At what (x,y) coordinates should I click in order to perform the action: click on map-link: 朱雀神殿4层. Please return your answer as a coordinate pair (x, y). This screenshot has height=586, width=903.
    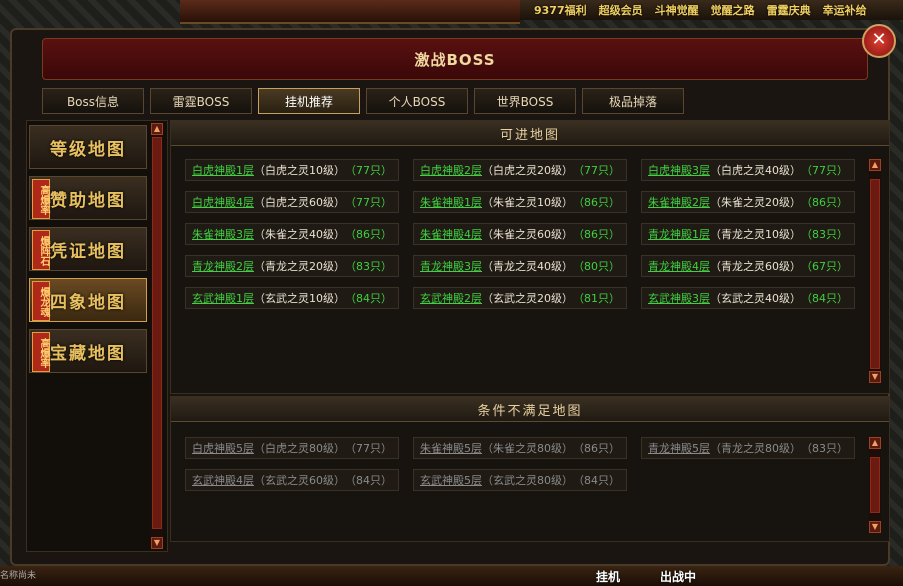
    Looking at the image, I should click on (451, 234).